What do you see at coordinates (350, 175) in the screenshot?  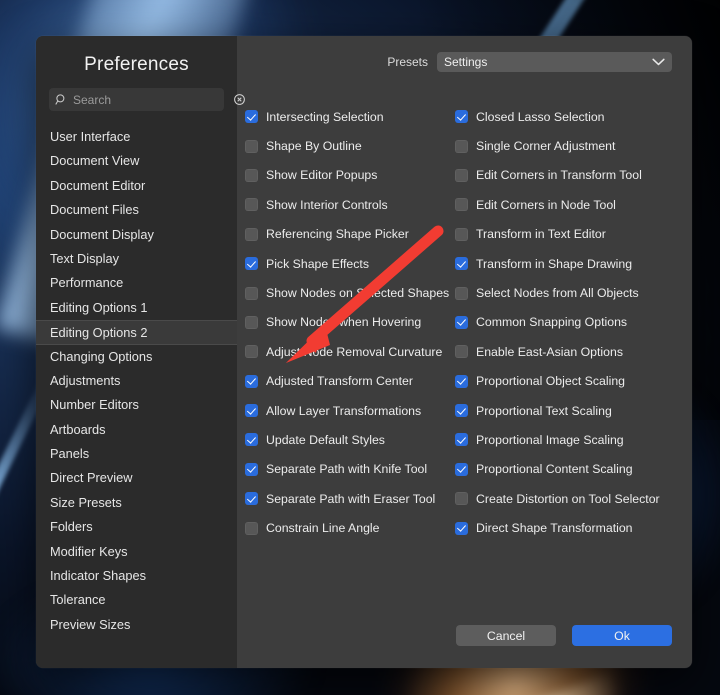 I see `option-show-editor-popups: Show Editor Popups` at bounding box center [350, 175].